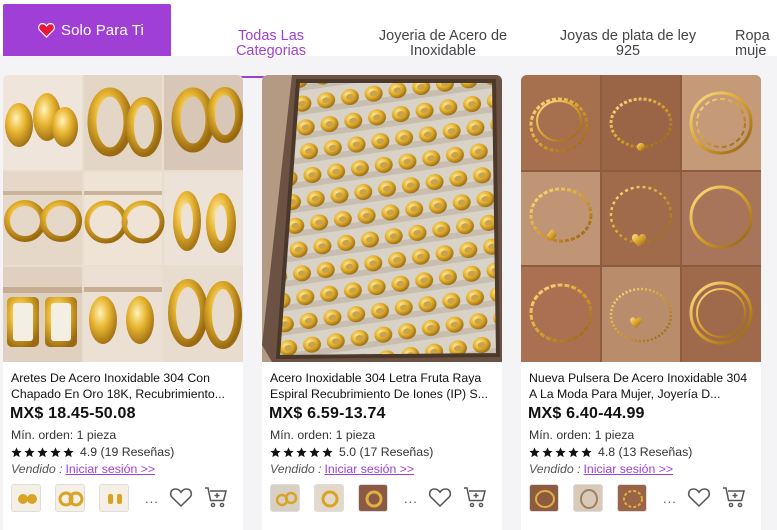 The image size is (777, 530). What do you see at coordinates (73, 413) in the screenshot?
I see `product-price: MX$ 18.45-50.08` at bounding box center [73, 413].